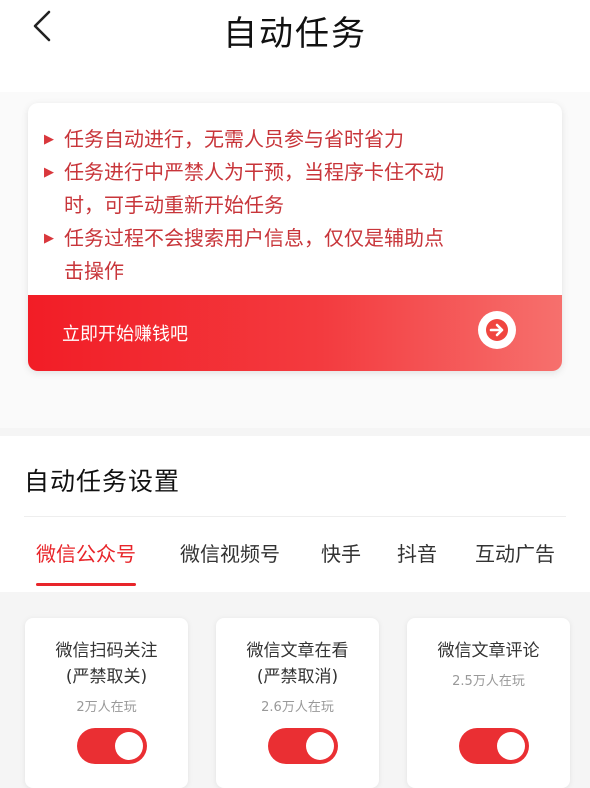  What do you see at coordinates (254, 238) in the screenshot?
I see `rule-text-line: 任务过程不会搜索用户信息，仅仅是辅助点` at bounding box center [254, 238].